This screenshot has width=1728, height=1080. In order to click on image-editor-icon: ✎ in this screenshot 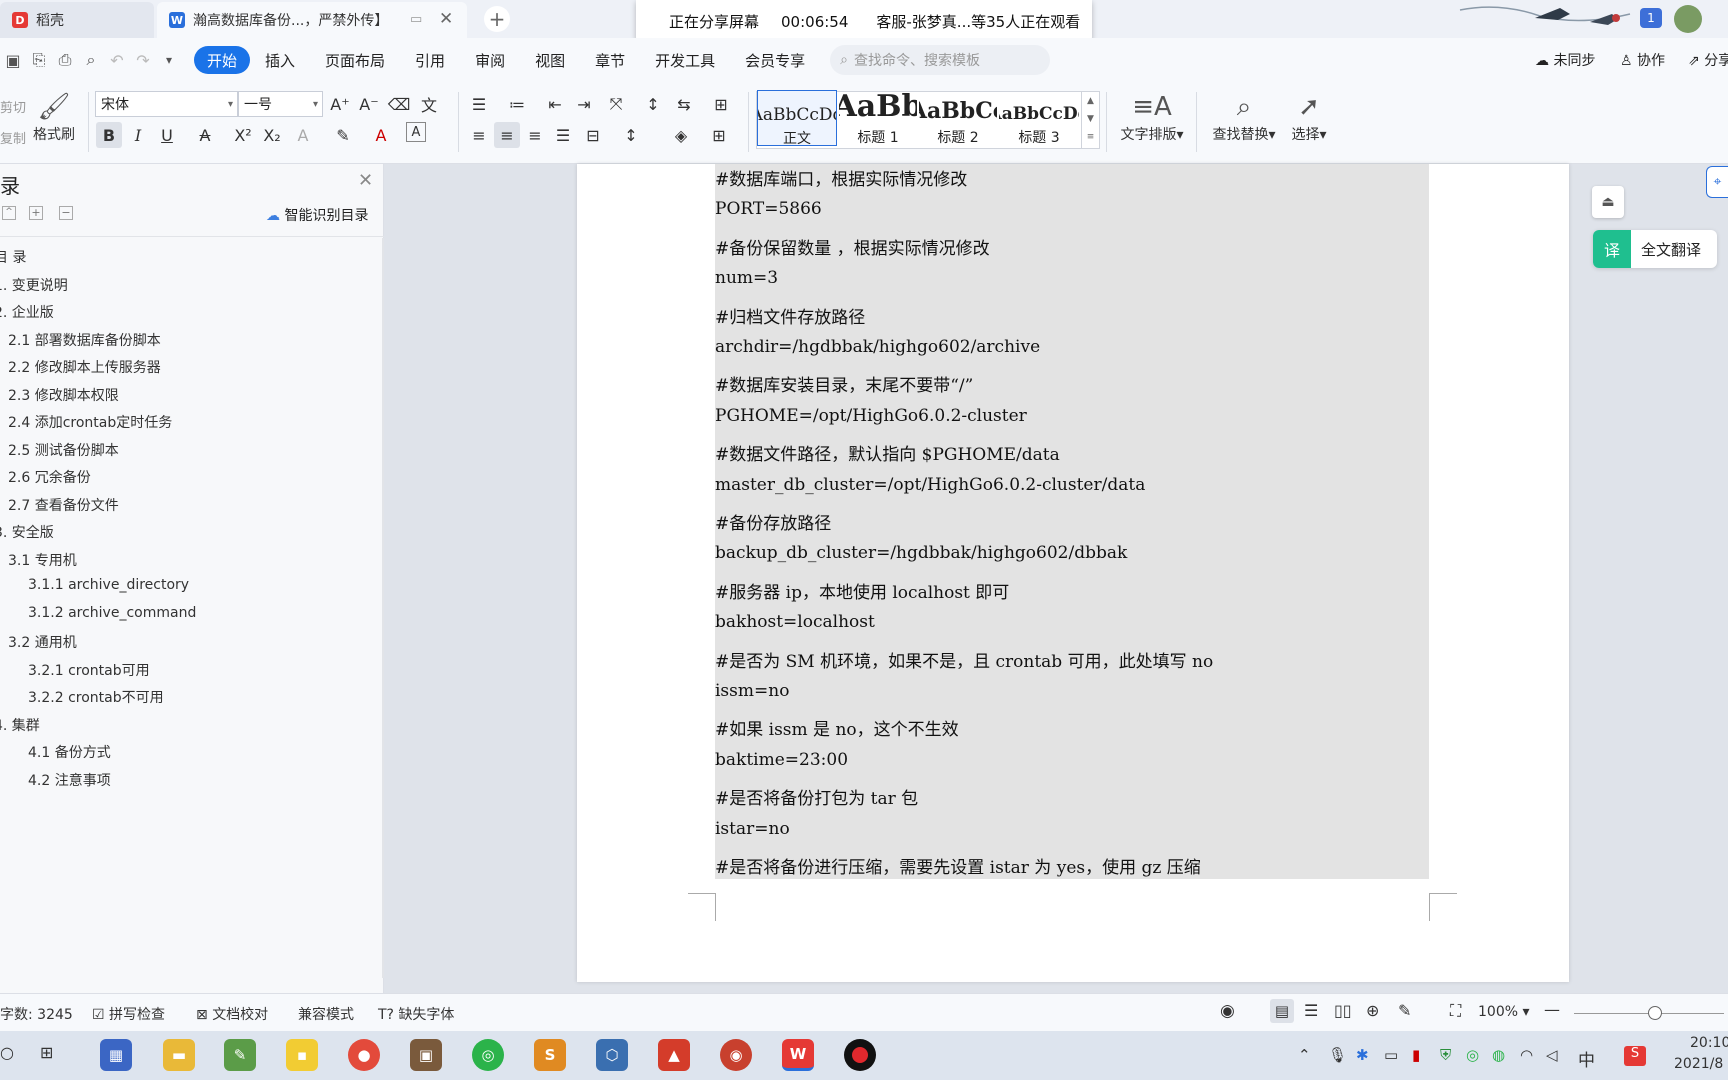, I will do `click(240, 1055)`.